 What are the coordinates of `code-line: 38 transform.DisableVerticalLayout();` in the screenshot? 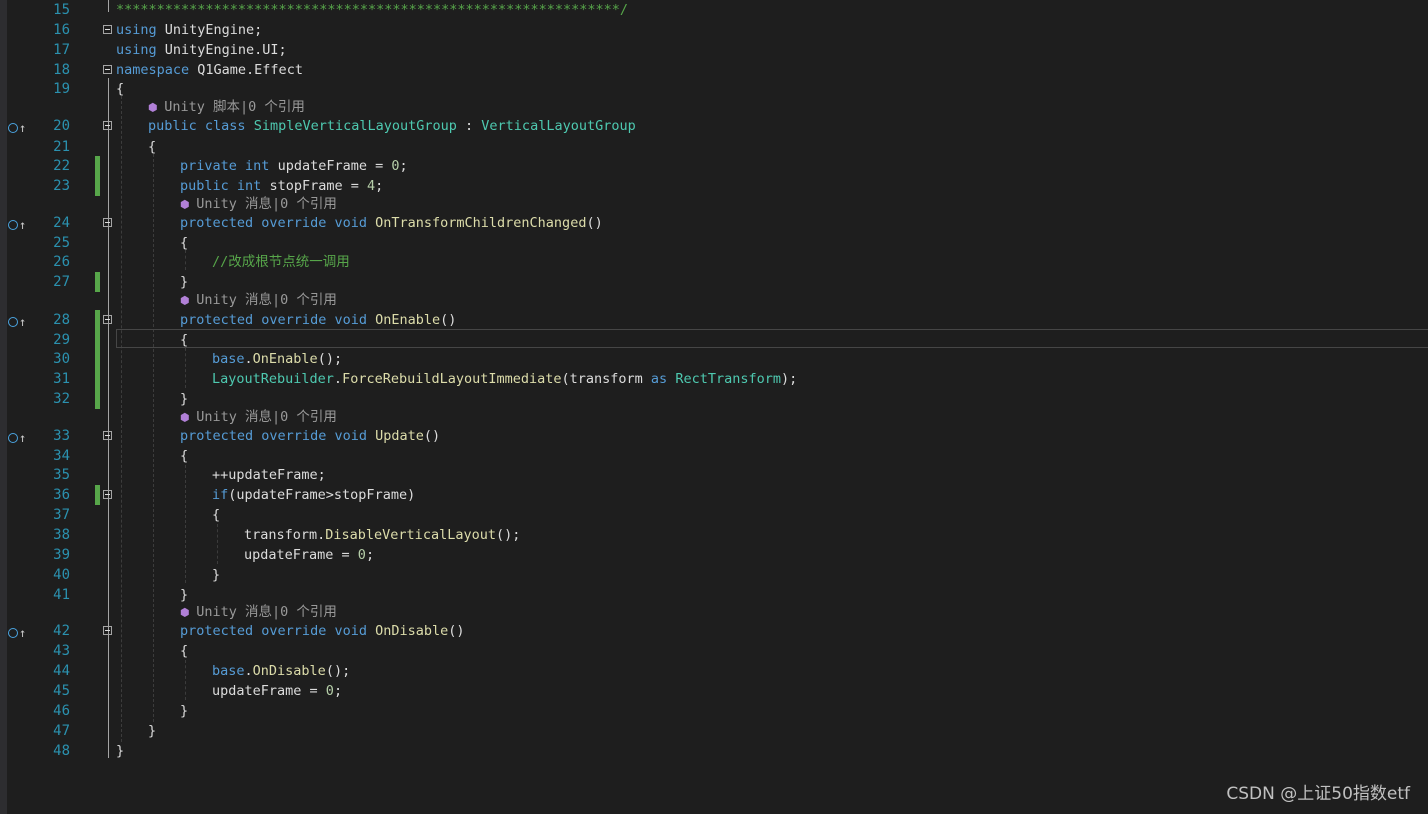 It's located at (714, 535).